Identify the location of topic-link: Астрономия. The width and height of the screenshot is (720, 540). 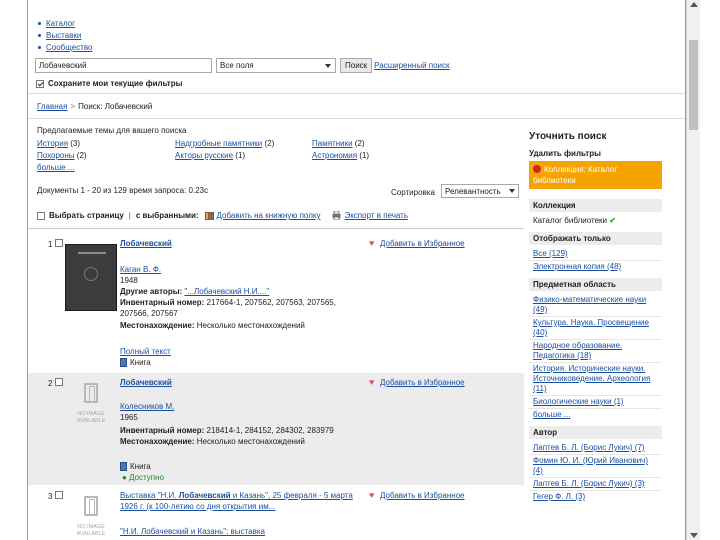
(334, 155).